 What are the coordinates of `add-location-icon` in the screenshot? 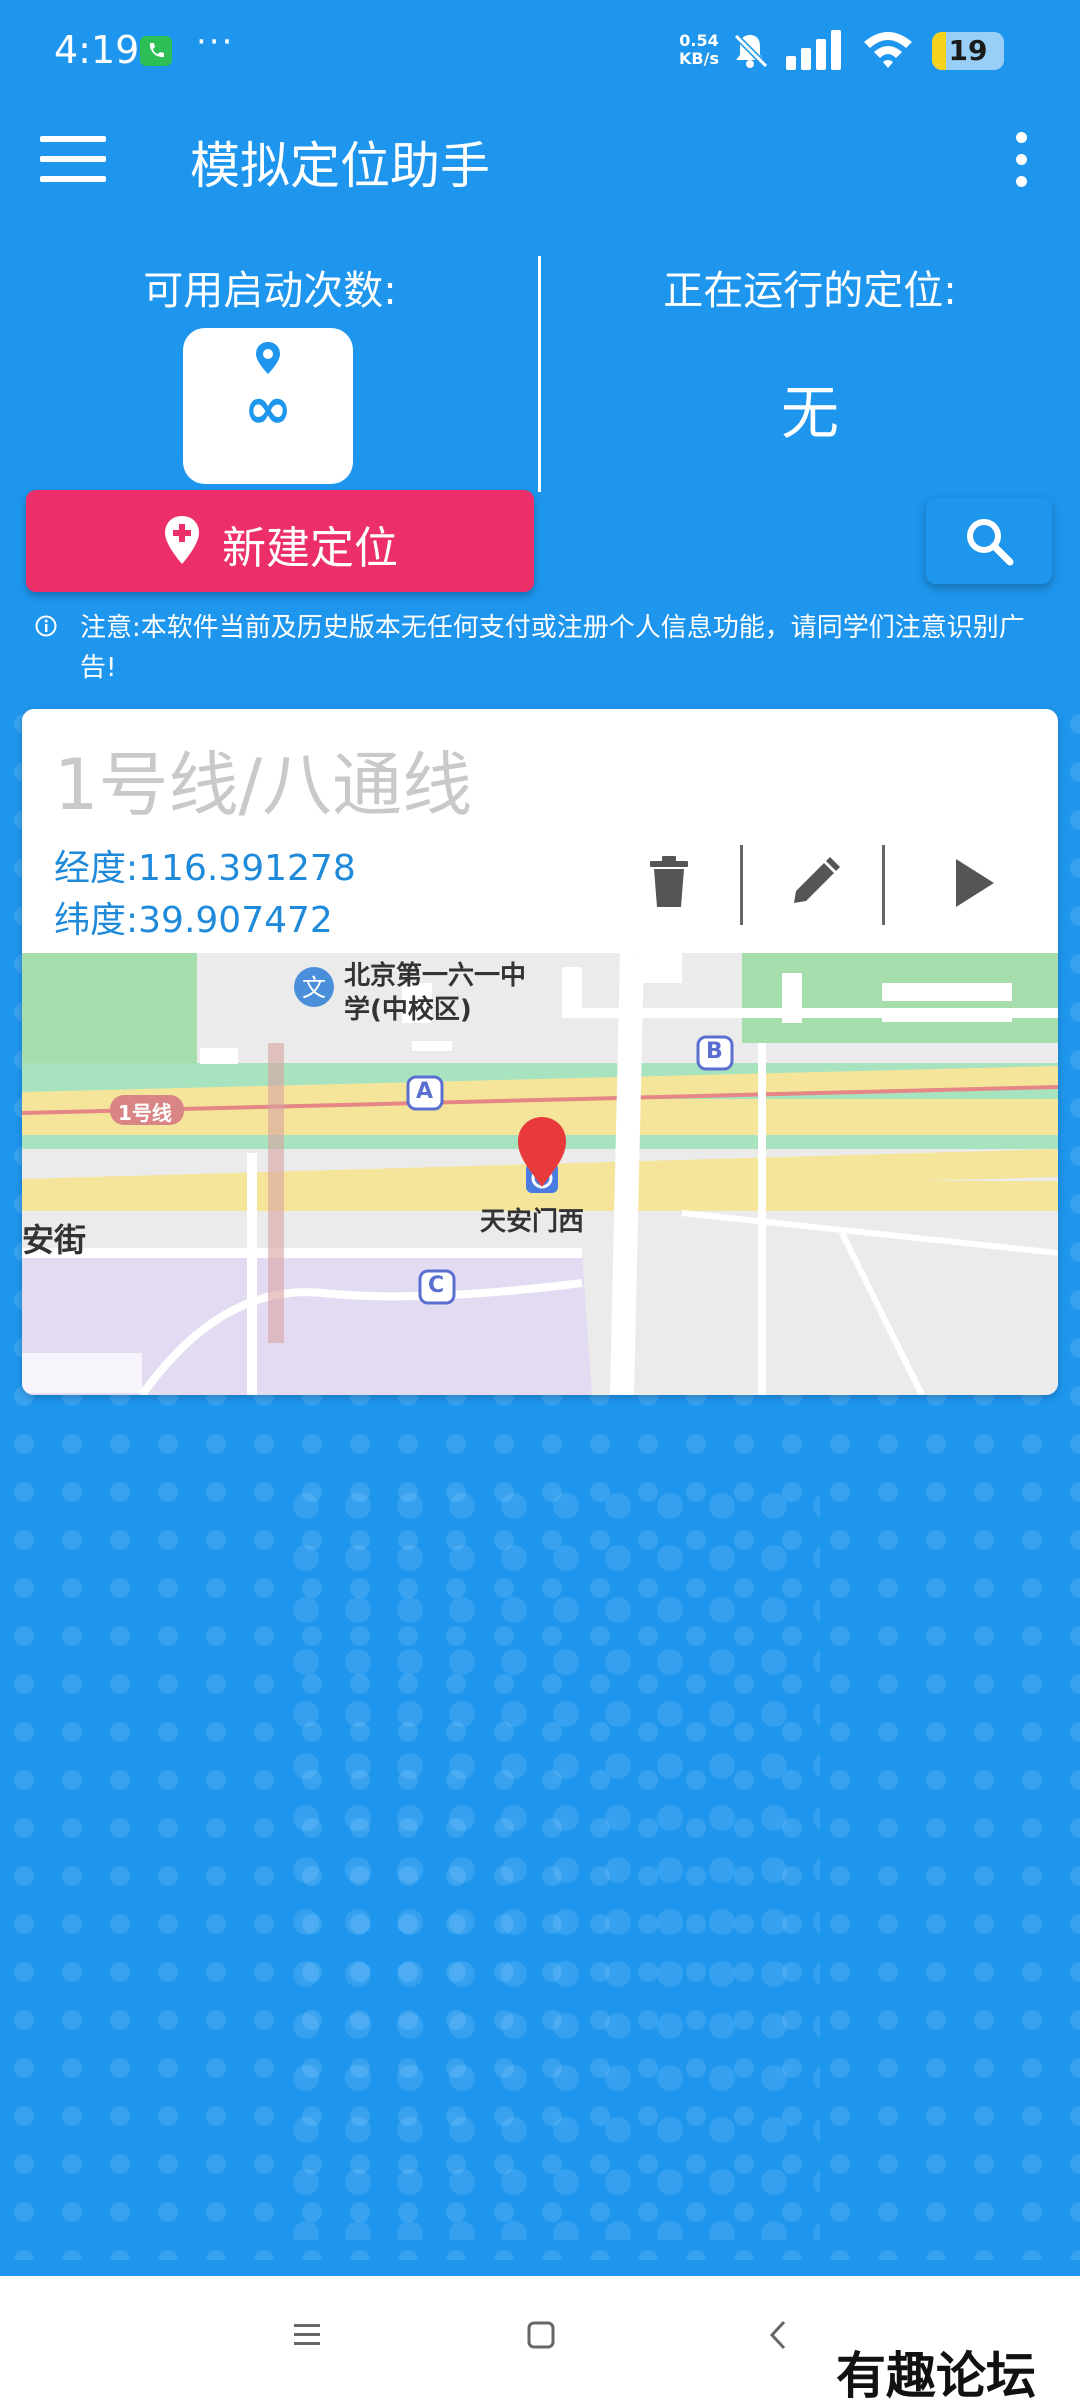 It's located at (182, 542).